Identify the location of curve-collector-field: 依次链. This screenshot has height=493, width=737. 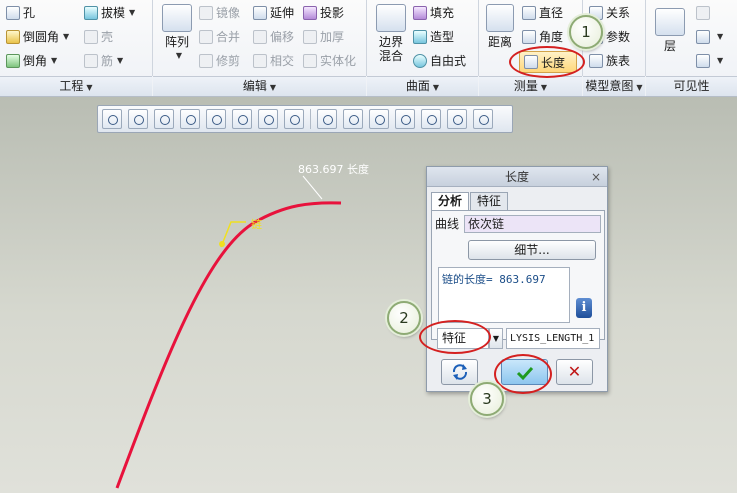
(532, 224).